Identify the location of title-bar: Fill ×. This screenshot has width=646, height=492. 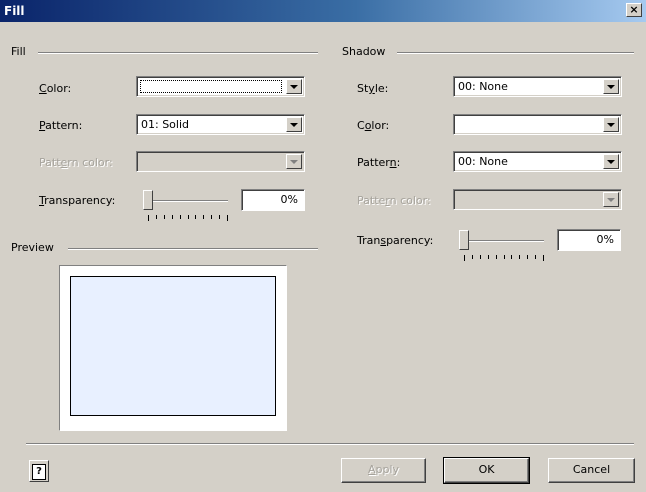
(323, 11).